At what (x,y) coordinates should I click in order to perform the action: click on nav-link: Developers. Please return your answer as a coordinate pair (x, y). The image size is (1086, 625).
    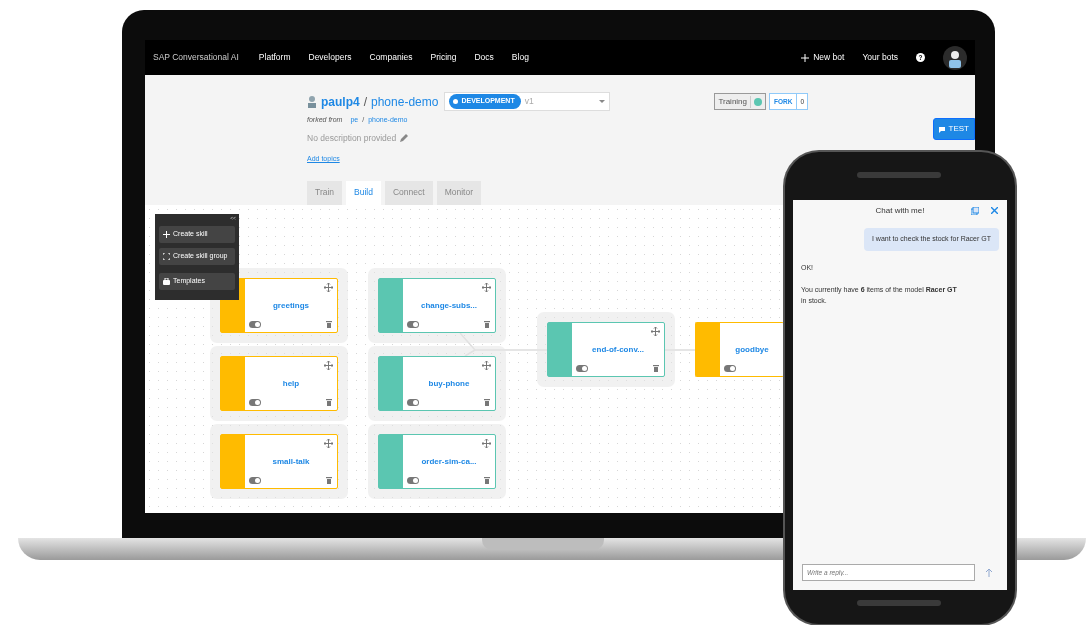
    Looking at the image, I should click on (330, 57).